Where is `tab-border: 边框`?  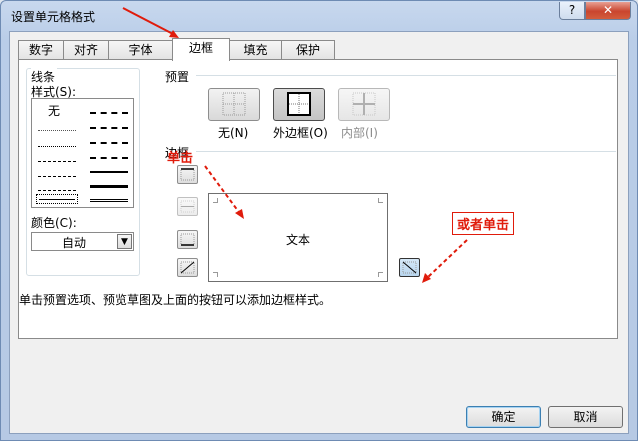 tab-border: 边框 is located at coordinates (201, 49).